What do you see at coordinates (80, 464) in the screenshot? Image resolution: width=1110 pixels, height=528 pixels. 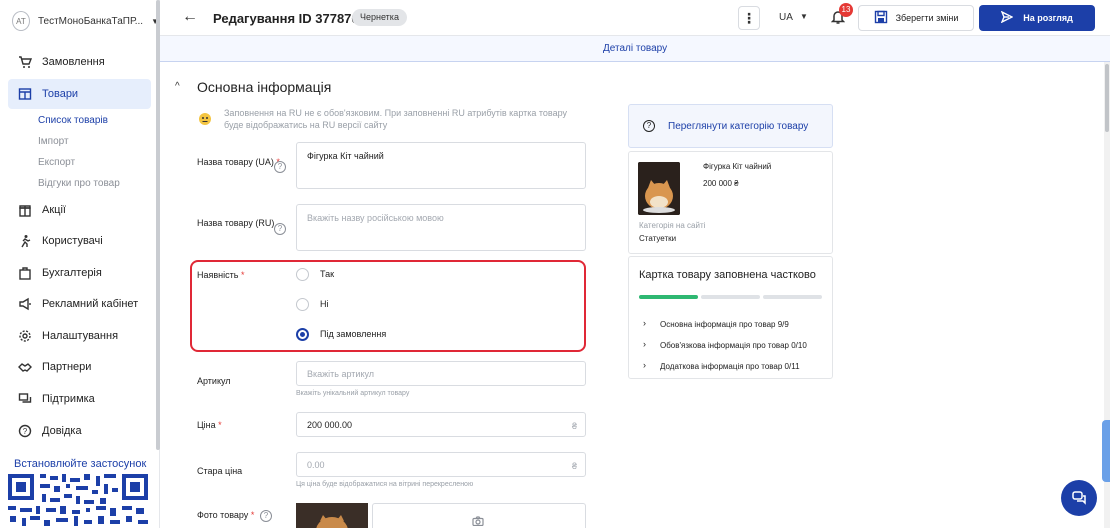 I see `install-app-link: Встановлюйте застосунок` at bounding box center [80, 464].